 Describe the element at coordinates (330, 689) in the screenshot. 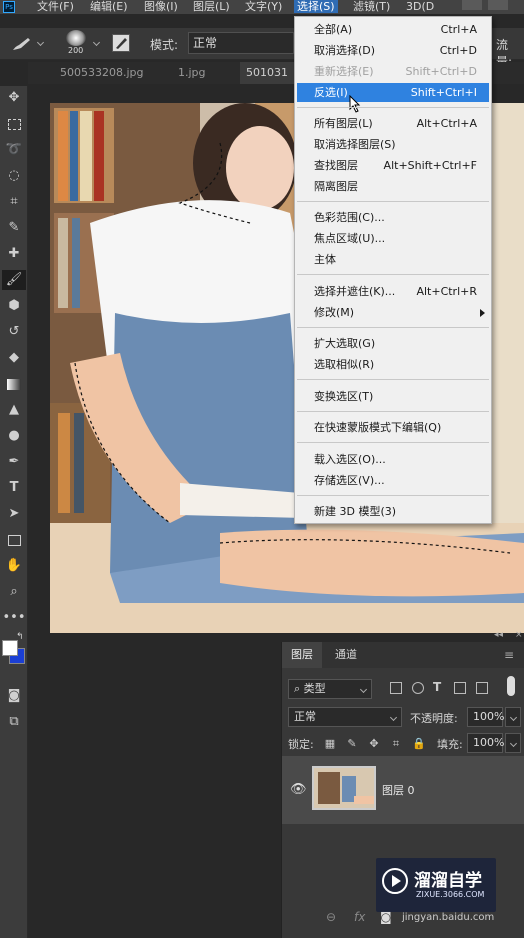

I see `layer-filter-kind-select: ⌕ 类型` at that location.